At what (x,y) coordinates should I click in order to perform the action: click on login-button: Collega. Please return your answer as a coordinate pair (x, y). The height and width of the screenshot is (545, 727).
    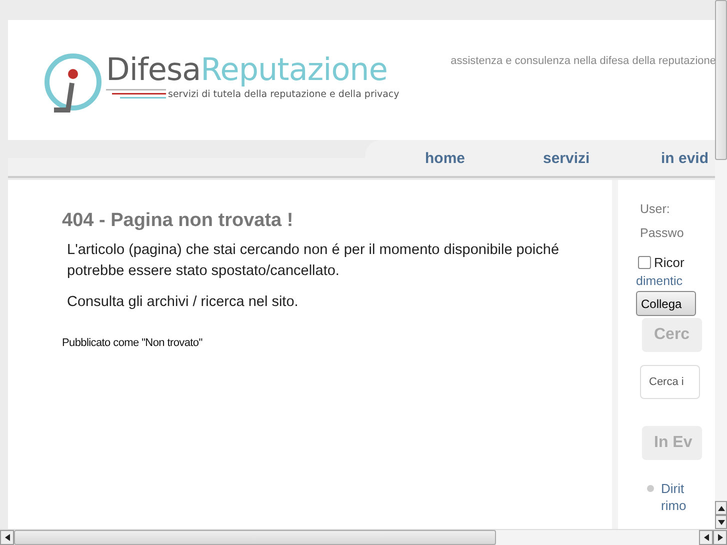
    Looking at the image, I should click on (666, 303).